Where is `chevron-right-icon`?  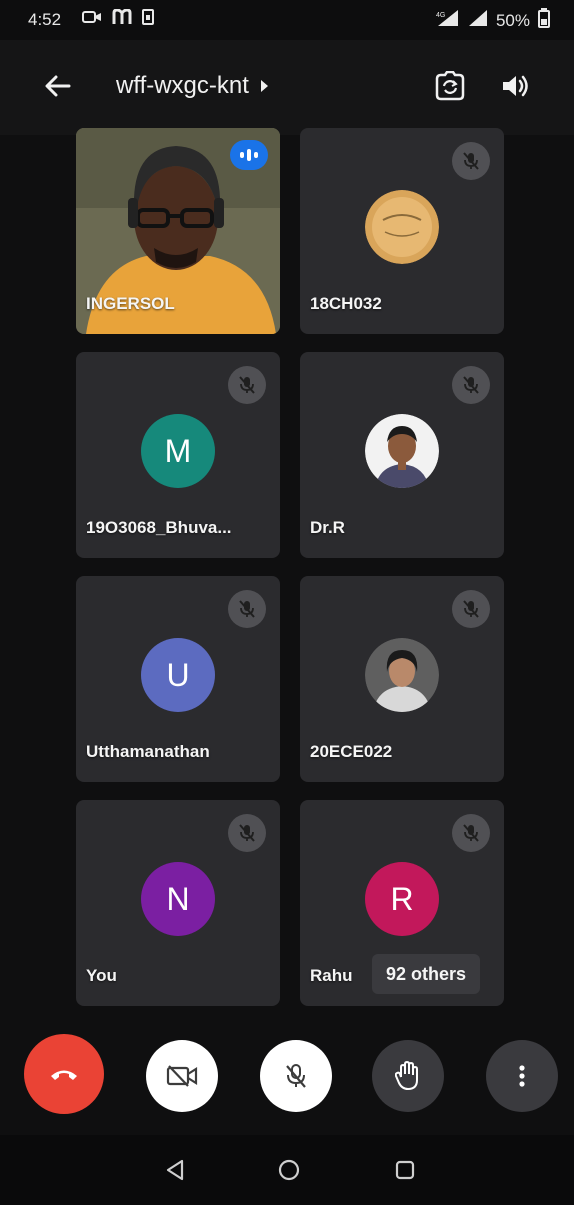 chevron-right-icon is located at coordinates (264, 86).